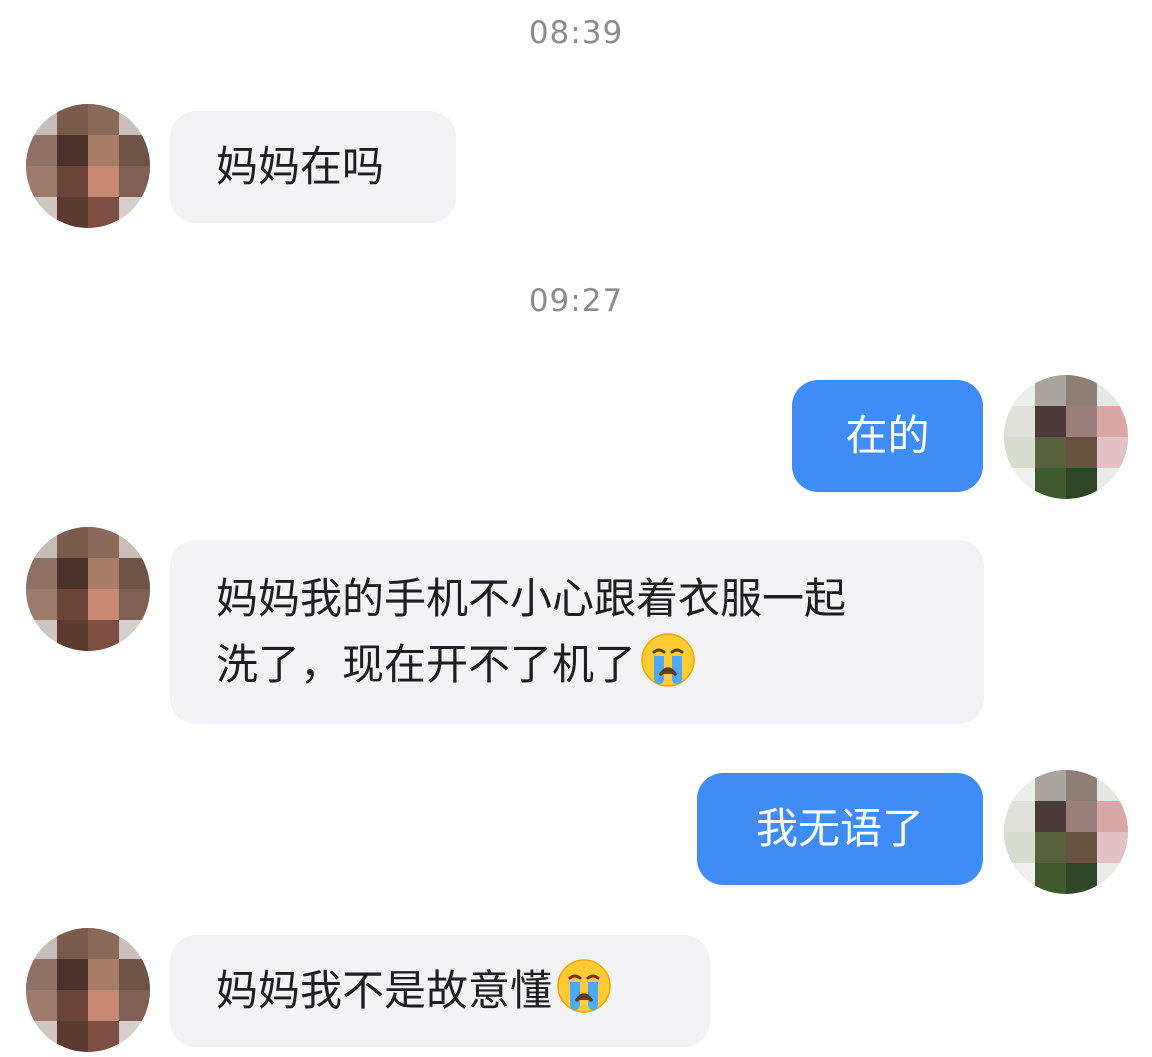 The image size is (1152, 1057). I want to click on incoming-message-bubble: 妈妈我的手机不小心跟着衣服一起 洗了，现在开不了机了, so click(577, 632).